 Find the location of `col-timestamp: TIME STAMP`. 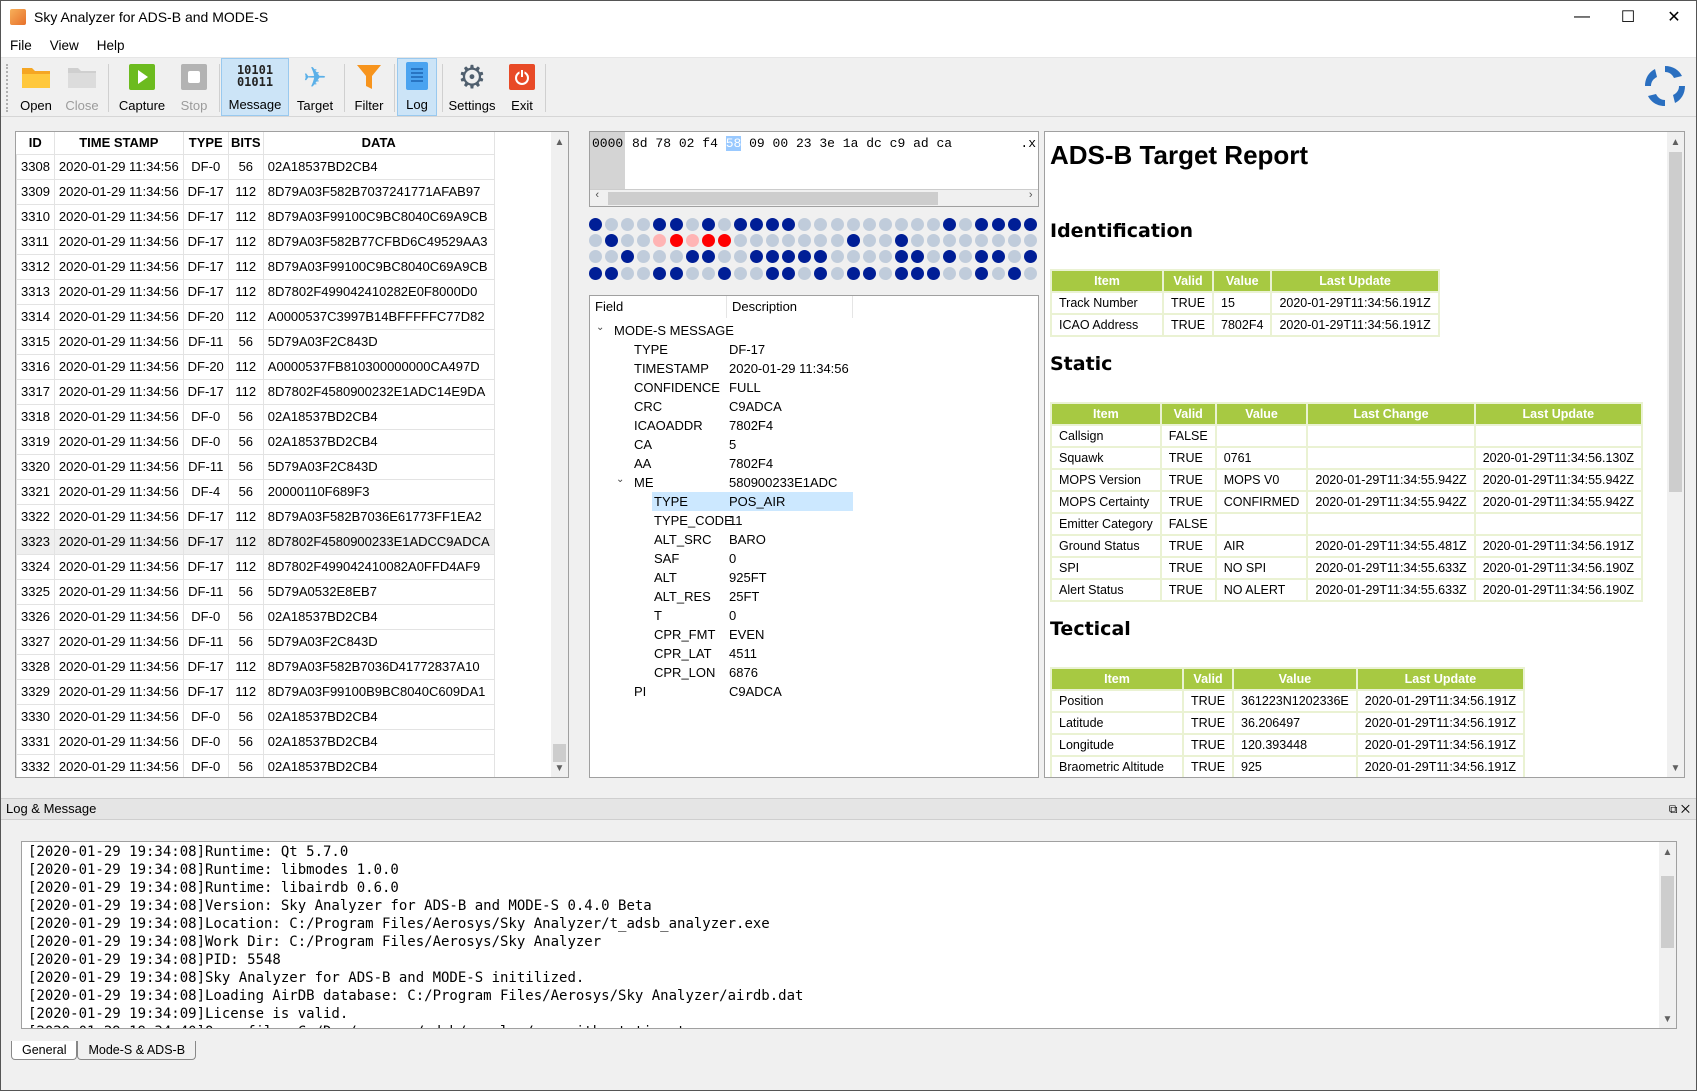

col-timestamp: TIME STAMP is located at coordinates (119, 143).